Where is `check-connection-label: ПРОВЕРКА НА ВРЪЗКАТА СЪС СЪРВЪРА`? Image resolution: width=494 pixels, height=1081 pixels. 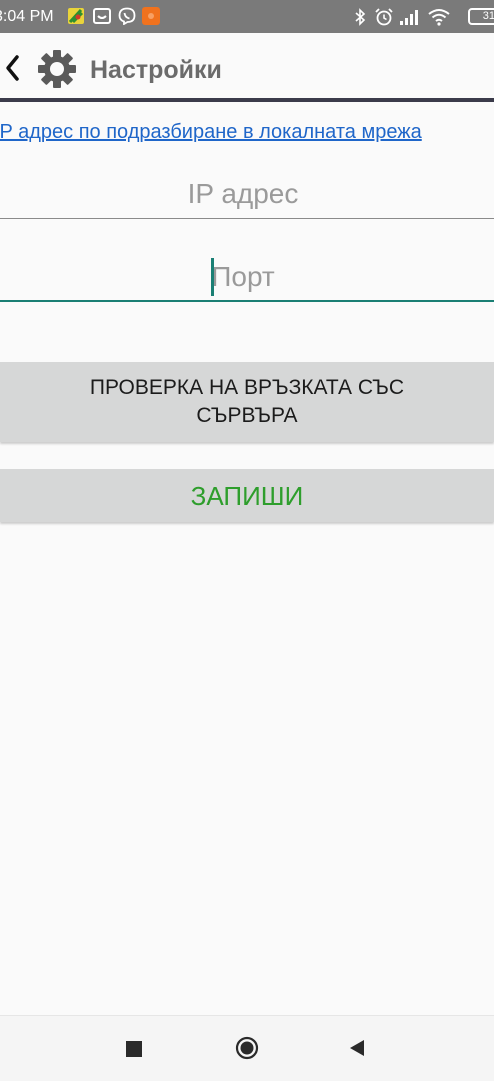 check-connection-label: ПРОВЕРКА НА ВРЪЗКАТА СЪС СЪРВЪРА is located at coordinates (247, 401).